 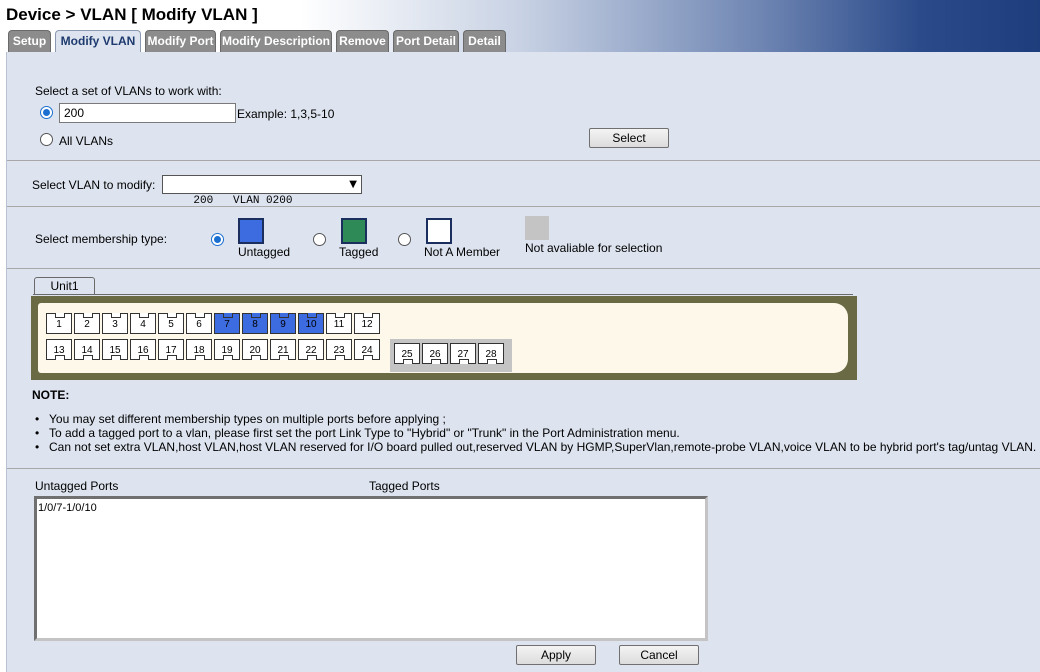 I want to click on port-7: 7, so click(x=227, y=323).